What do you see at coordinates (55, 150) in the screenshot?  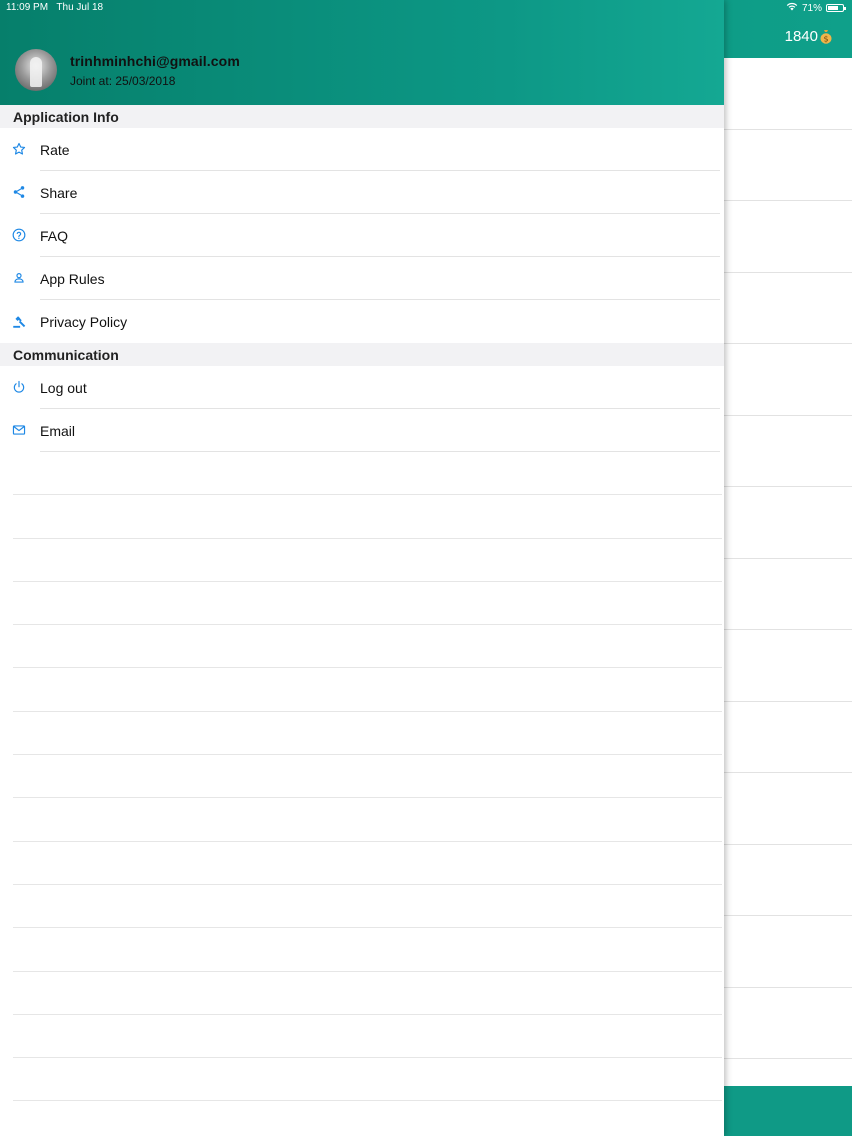 I see `menu-item-label: Rate` at bounding box center [55, 150].